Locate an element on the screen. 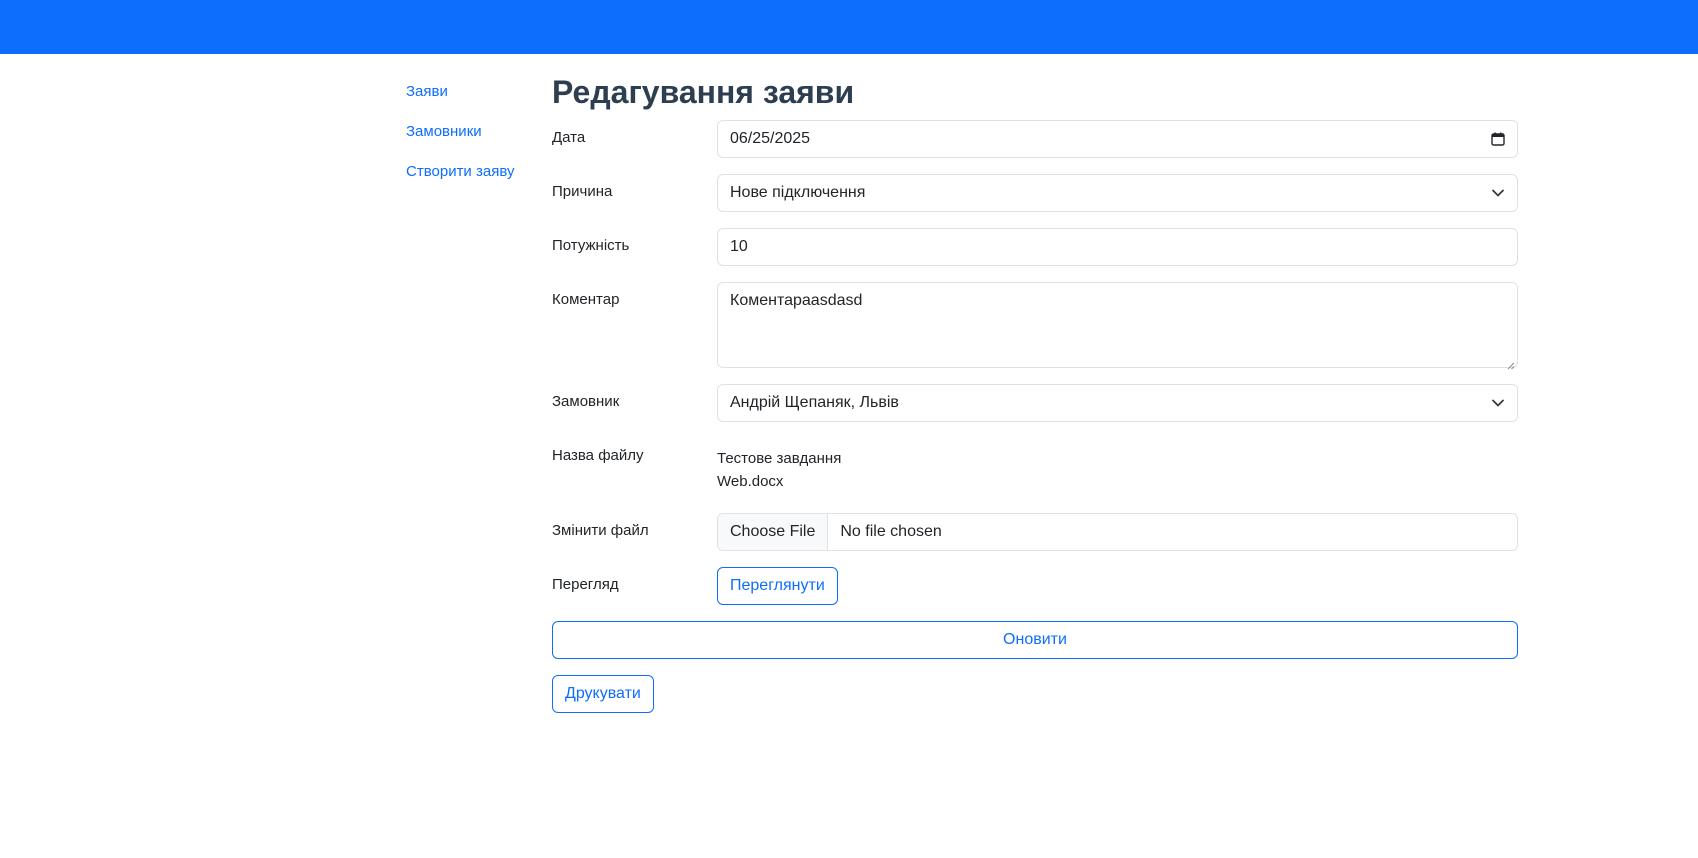  file-name-row: Назва файлу Тестове завдання Web.docx is located at coordinates (1035, 467).